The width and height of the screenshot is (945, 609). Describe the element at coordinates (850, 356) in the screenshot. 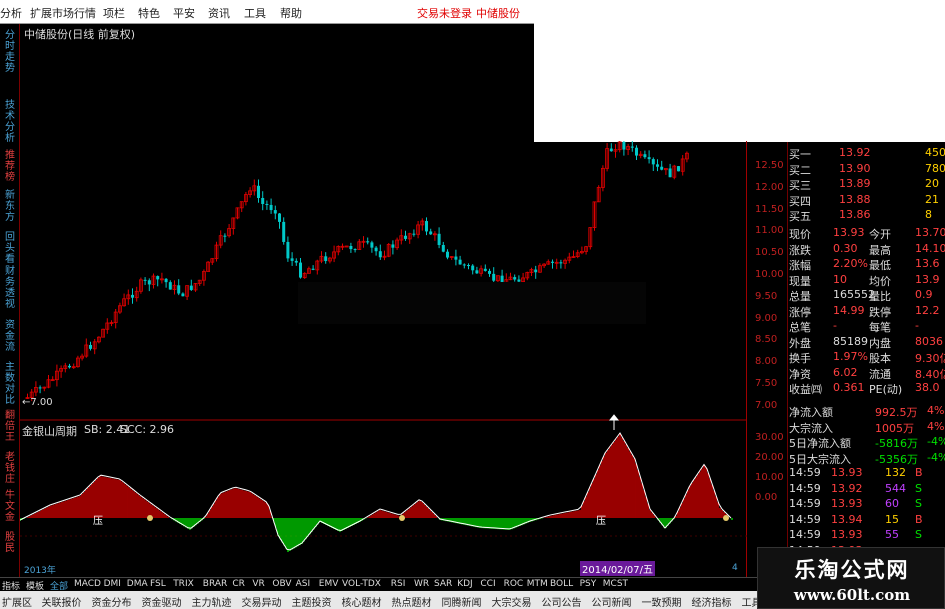

I see `stat-value: 1.97%` at that location.